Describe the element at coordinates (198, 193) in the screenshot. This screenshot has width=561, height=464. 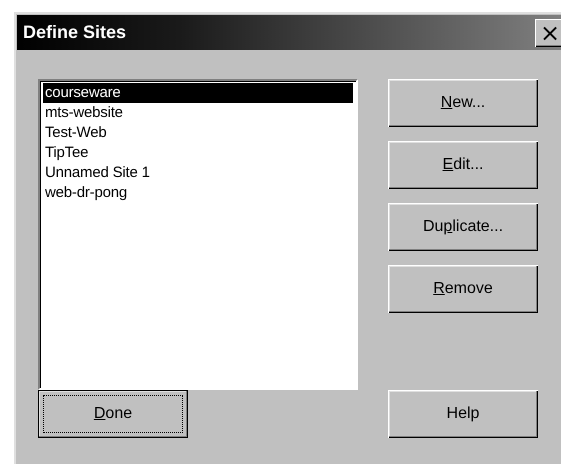
I see `list-item: web-dr-pong` at that location.